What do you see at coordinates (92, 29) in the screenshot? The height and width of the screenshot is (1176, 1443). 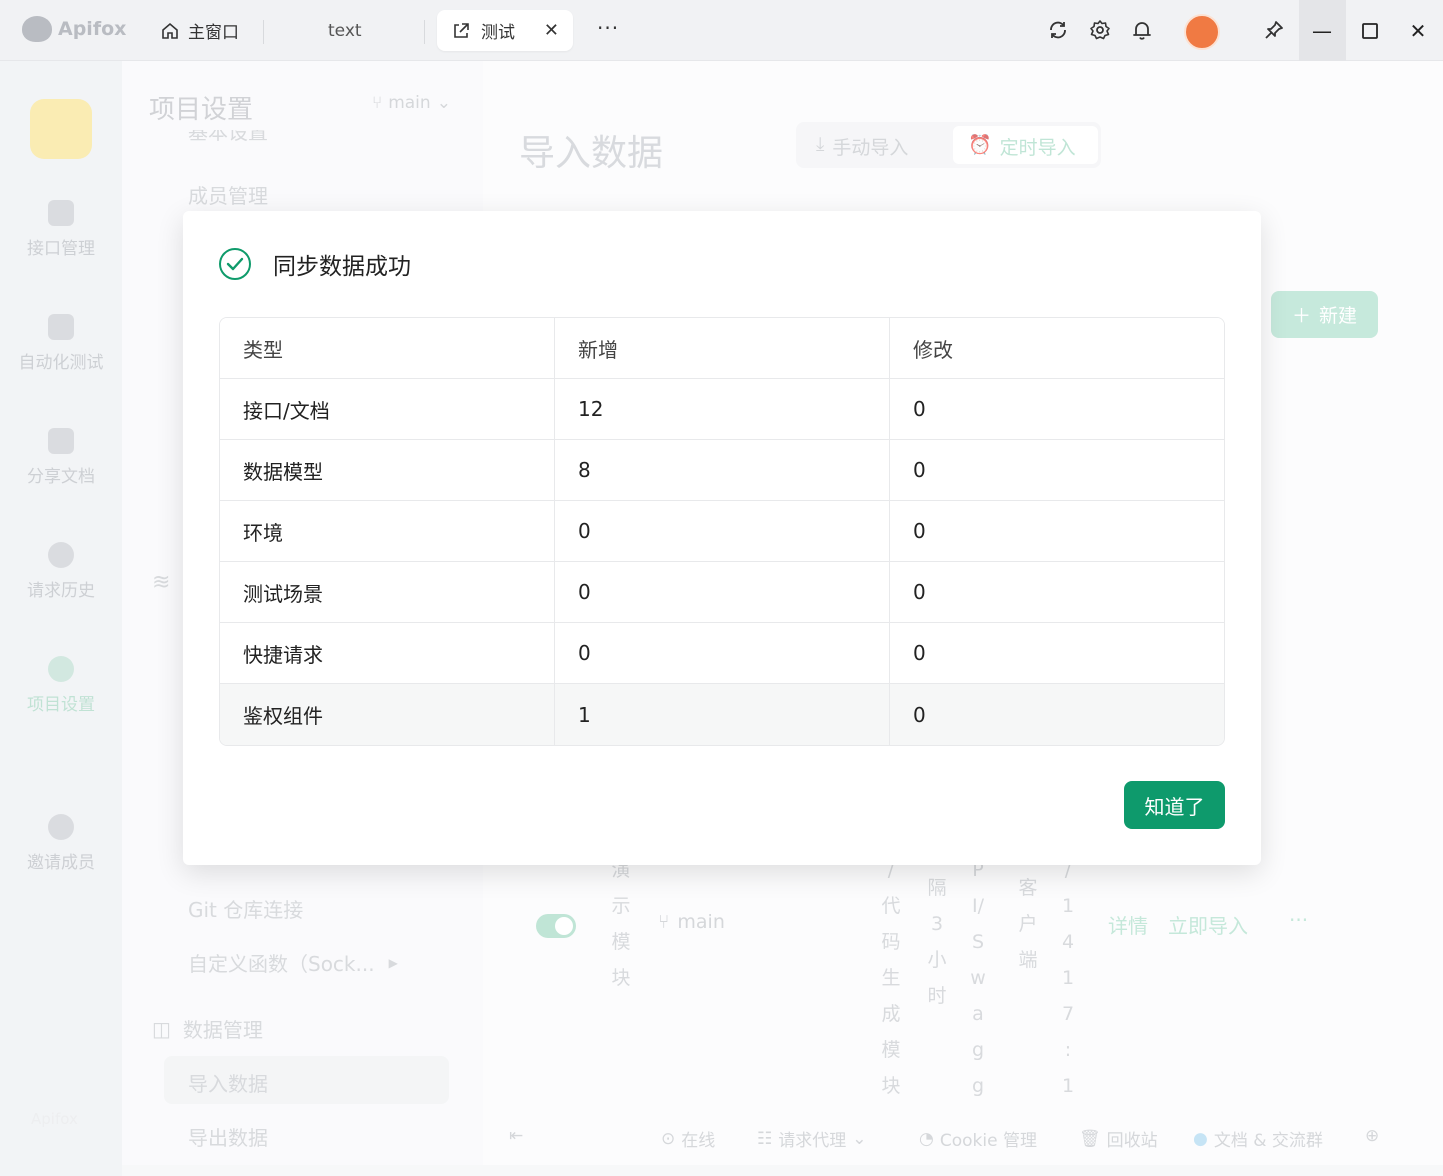 I see `app-brand-label: Apifox` at bounding box center [92, 29].